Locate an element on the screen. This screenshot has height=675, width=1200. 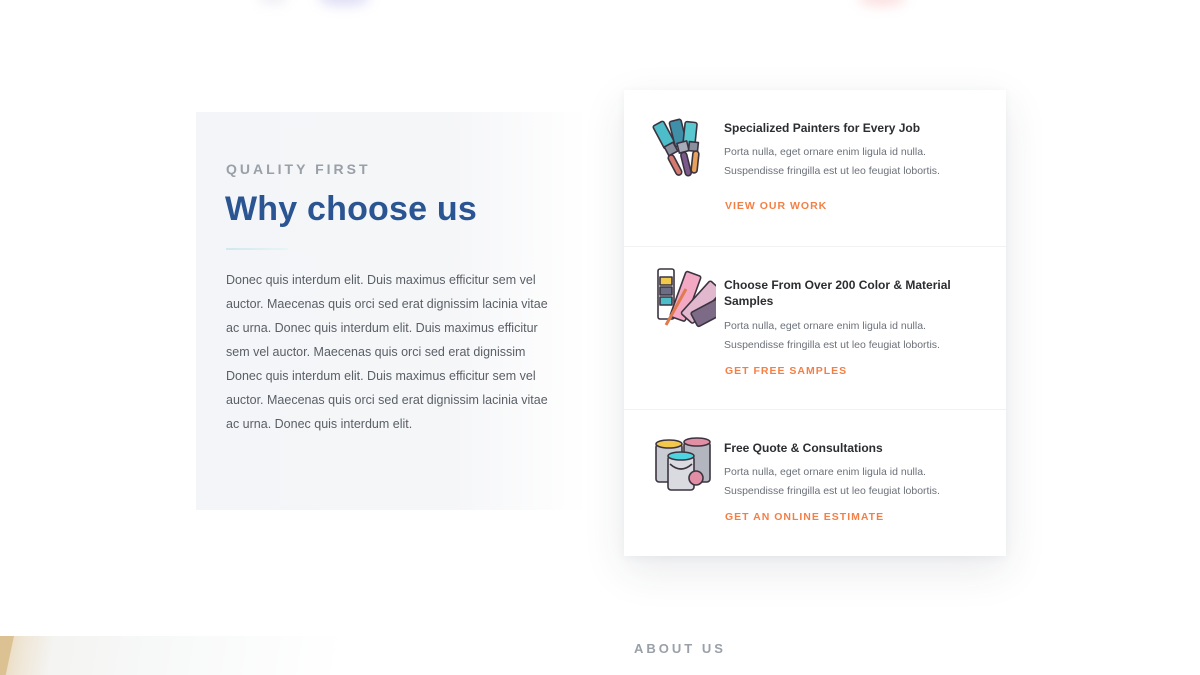
color-swatches-icon is located at coordinates (686, 298).